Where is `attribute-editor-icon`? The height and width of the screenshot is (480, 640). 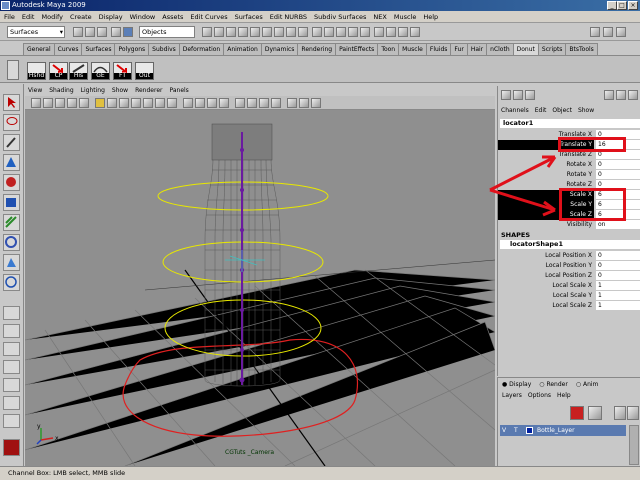
attribute-editor-icon is located at coordinates (595, 32).